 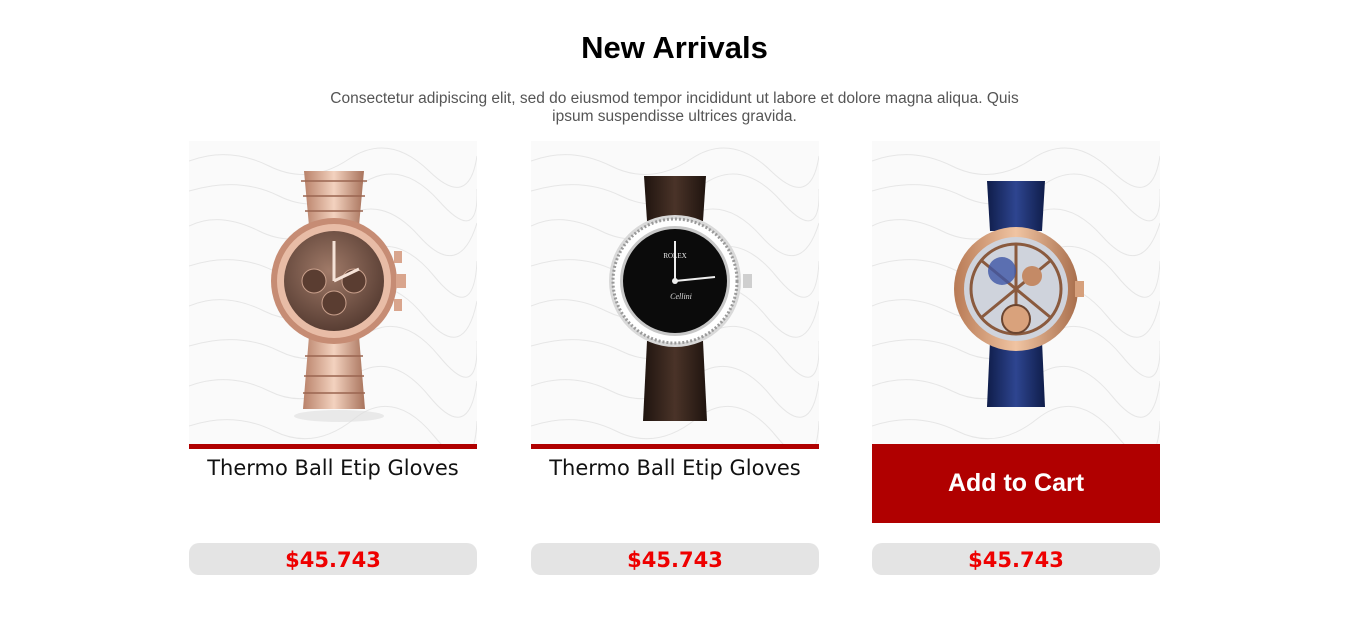 I want to click on rose-gold-chronograph-watch-image, so click(x=338, y=296).